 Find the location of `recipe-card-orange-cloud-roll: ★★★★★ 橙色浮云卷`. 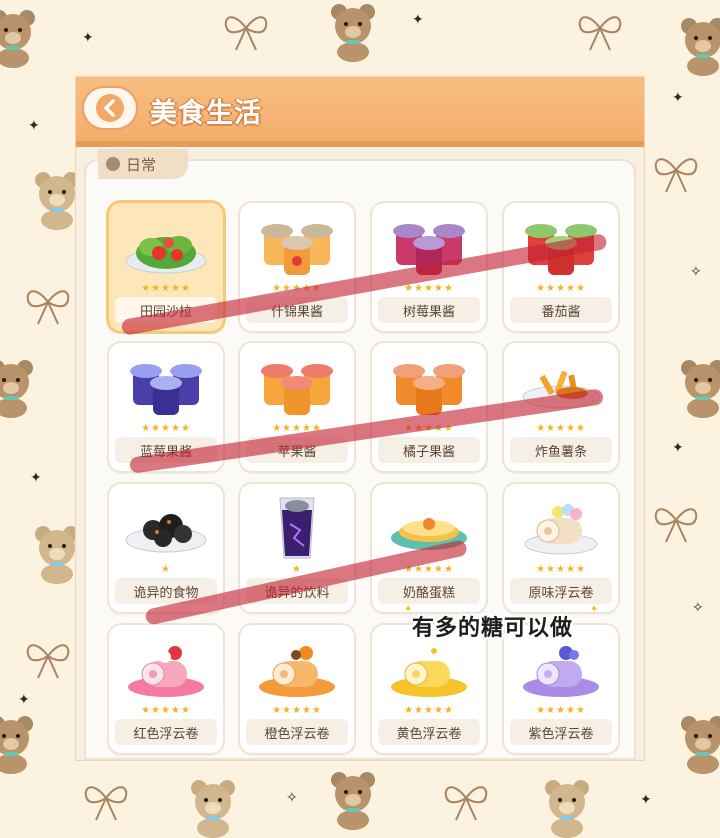

recipe-card-orange-cloud-roll: ★★★★★ 橙色浮云卷 is located at coordinates (297, 689).